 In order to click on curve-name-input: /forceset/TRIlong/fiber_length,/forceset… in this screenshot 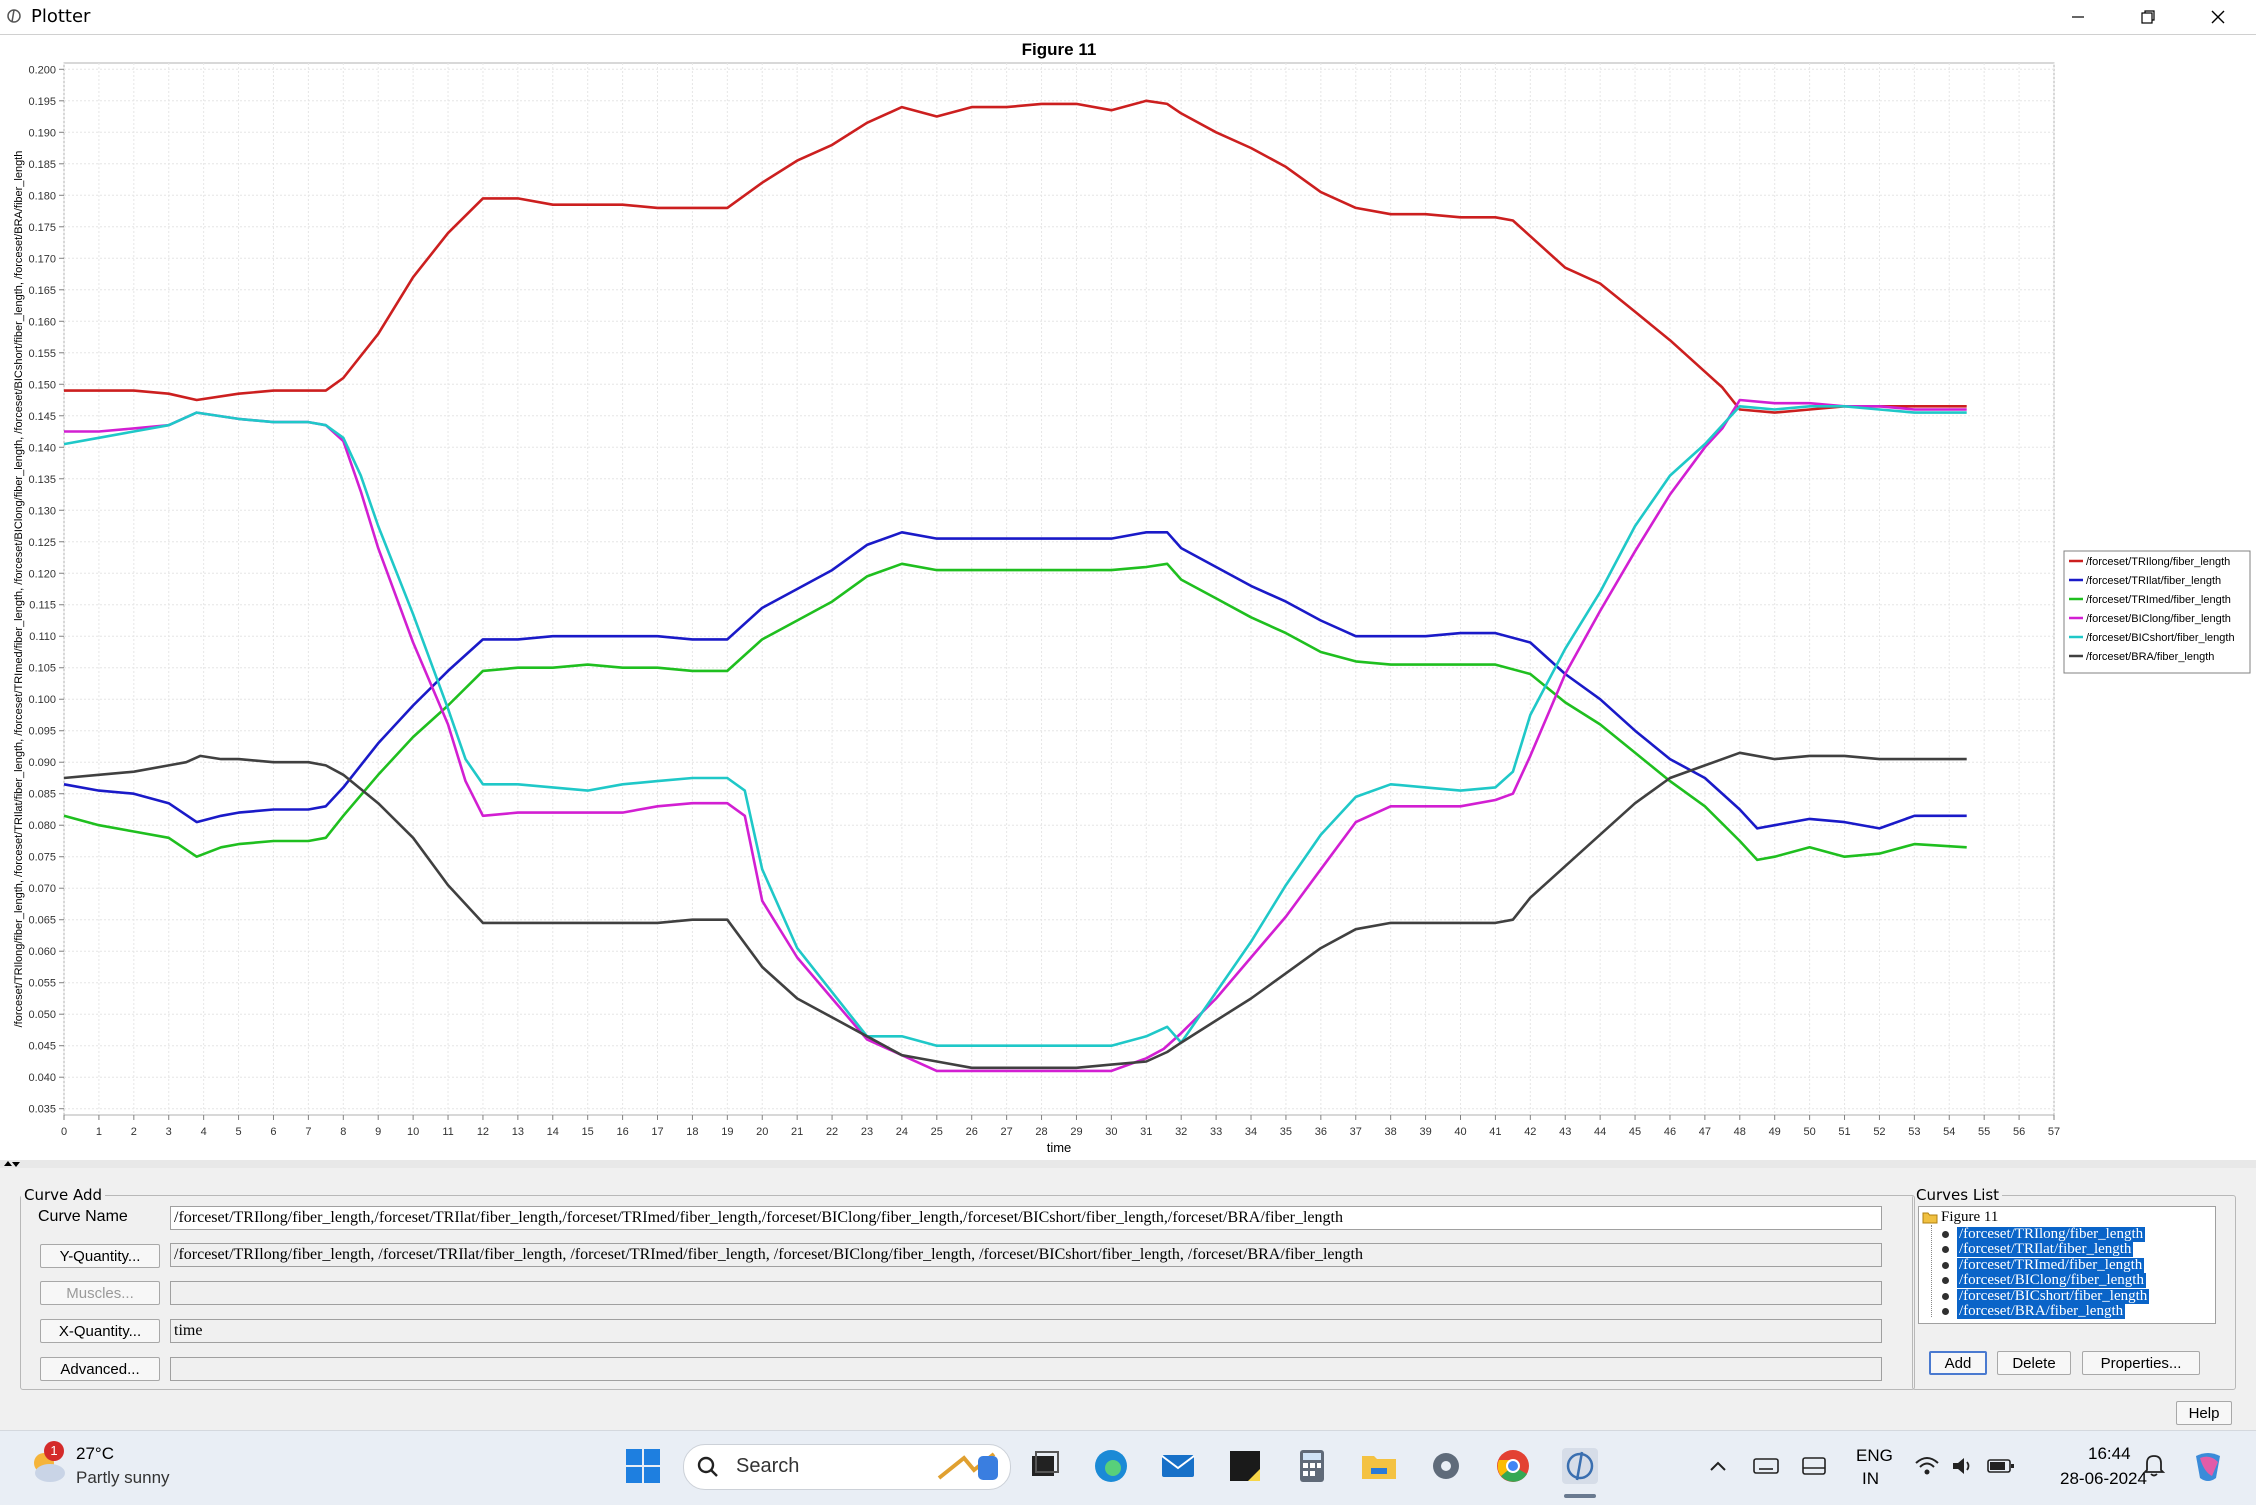, I will do `click(1026, 1218)`.